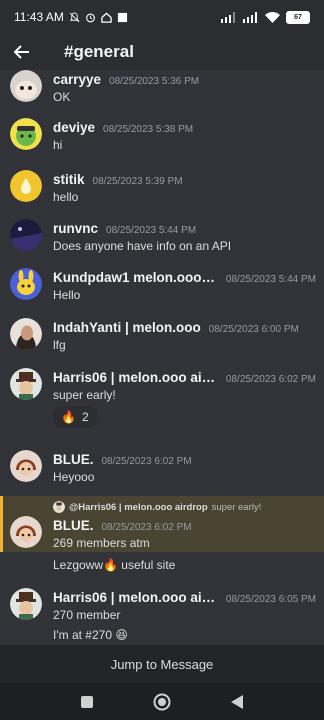 The width and height of the screenshot is (324, 720). I want to click on alarm-icon, so click(90, 17).